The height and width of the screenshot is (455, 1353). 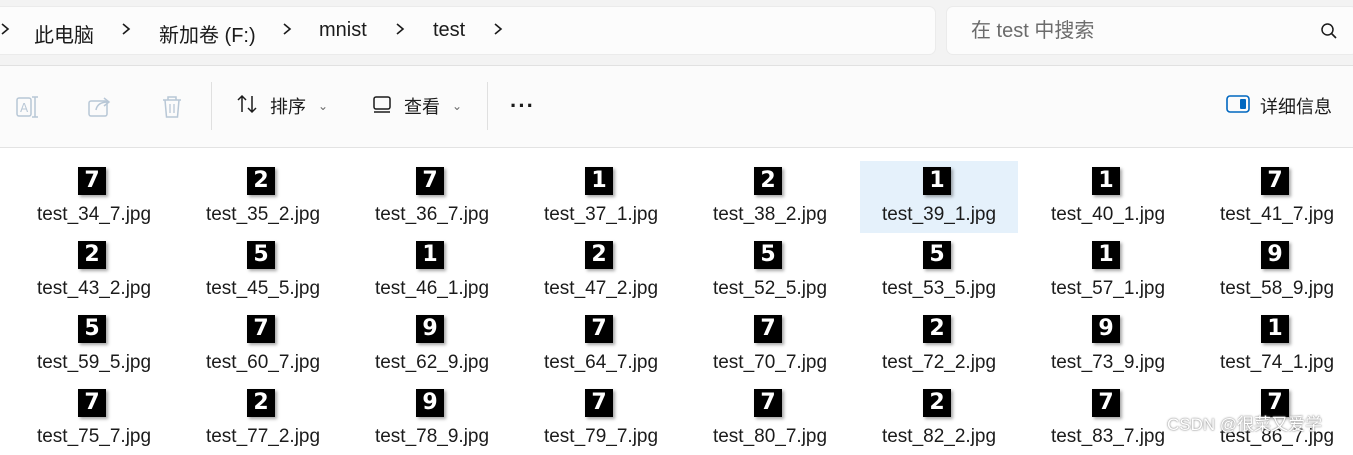 I want to click on file-item: 2 test_38_2.jpg, so click(x=770, y=197).